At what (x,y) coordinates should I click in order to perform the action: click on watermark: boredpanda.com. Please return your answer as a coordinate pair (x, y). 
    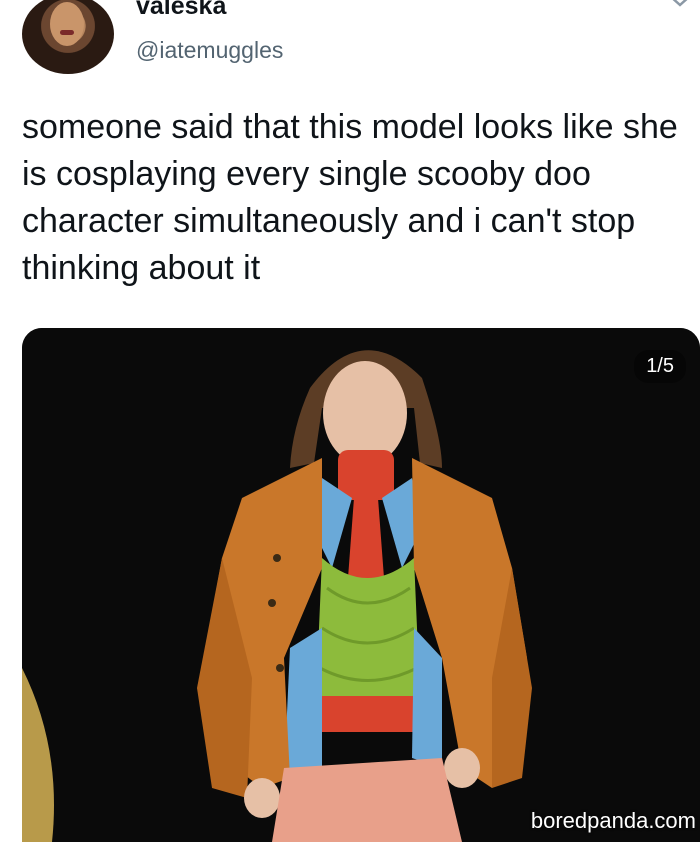
    Looking at the image, I should click on (613, 820).